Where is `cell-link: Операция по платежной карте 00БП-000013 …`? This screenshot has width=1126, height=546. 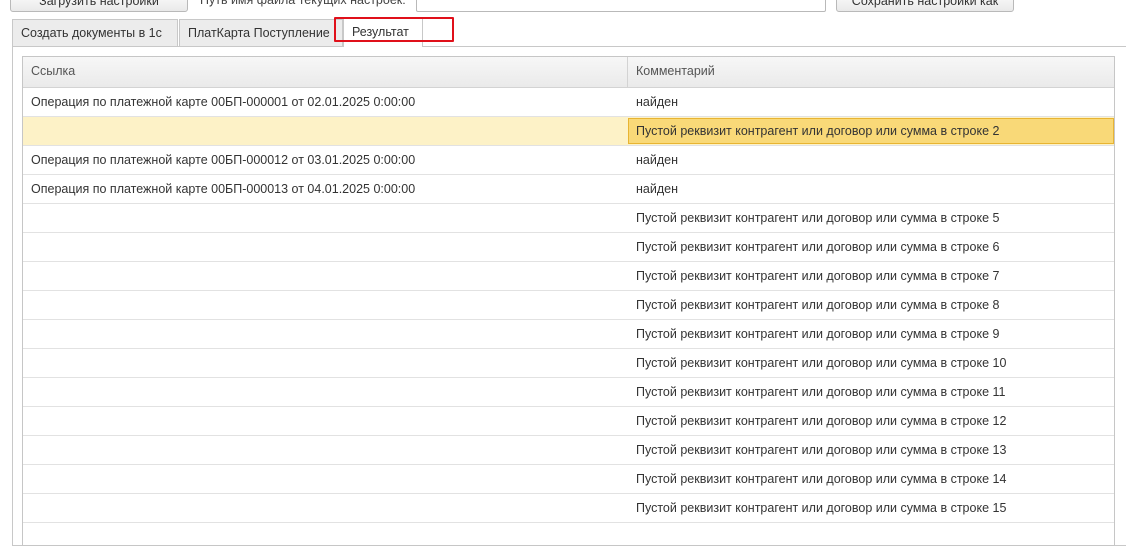
cell-link: Операция по платежной карте 00БП-000013 … is located at coordinates (325, 189).